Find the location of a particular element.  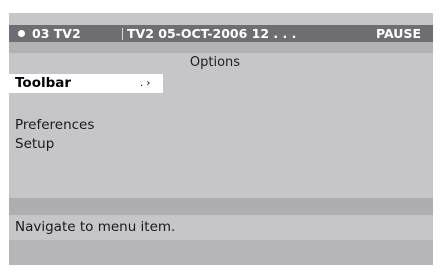

status-bar: 03 TV2 TV2 05-OCT-2006 12 . . . PAUSE is located at coordinates (221, 33).